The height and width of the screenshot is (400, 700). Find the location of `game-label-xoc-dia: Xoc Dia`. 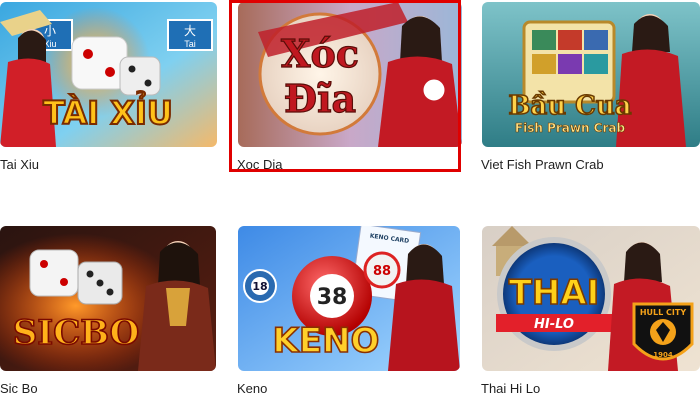

game-label-xoc-dia: Xoc Dia is located at coordinates (260, 164).